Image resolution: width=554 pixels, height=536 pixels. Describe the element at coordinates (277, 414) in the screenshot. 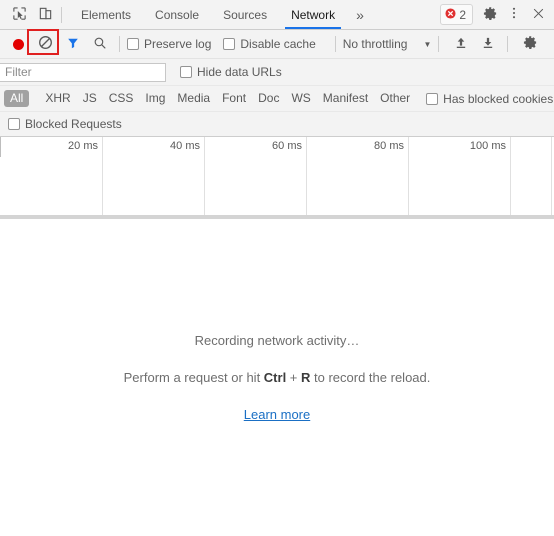

I see `learn-more-link: Learn more` at that location.